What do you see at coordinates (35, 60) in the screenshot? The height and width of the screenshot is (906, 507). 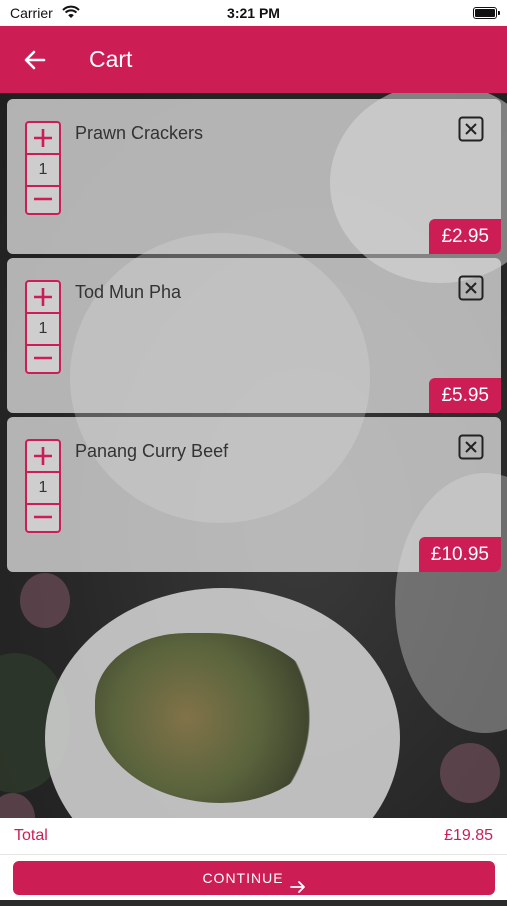 I see `back-arrow-icon` at bounding box center [35, 60].